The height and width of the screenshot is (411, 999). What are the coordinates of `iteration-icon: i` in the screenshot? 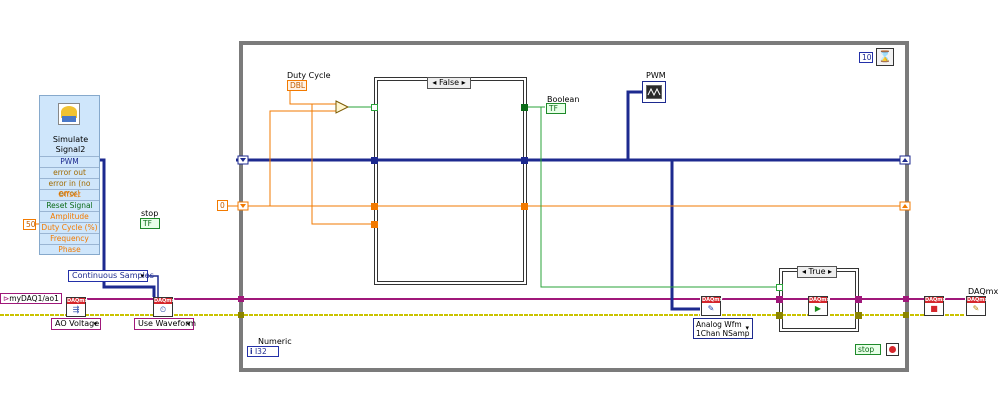 It's located at (251, 351).